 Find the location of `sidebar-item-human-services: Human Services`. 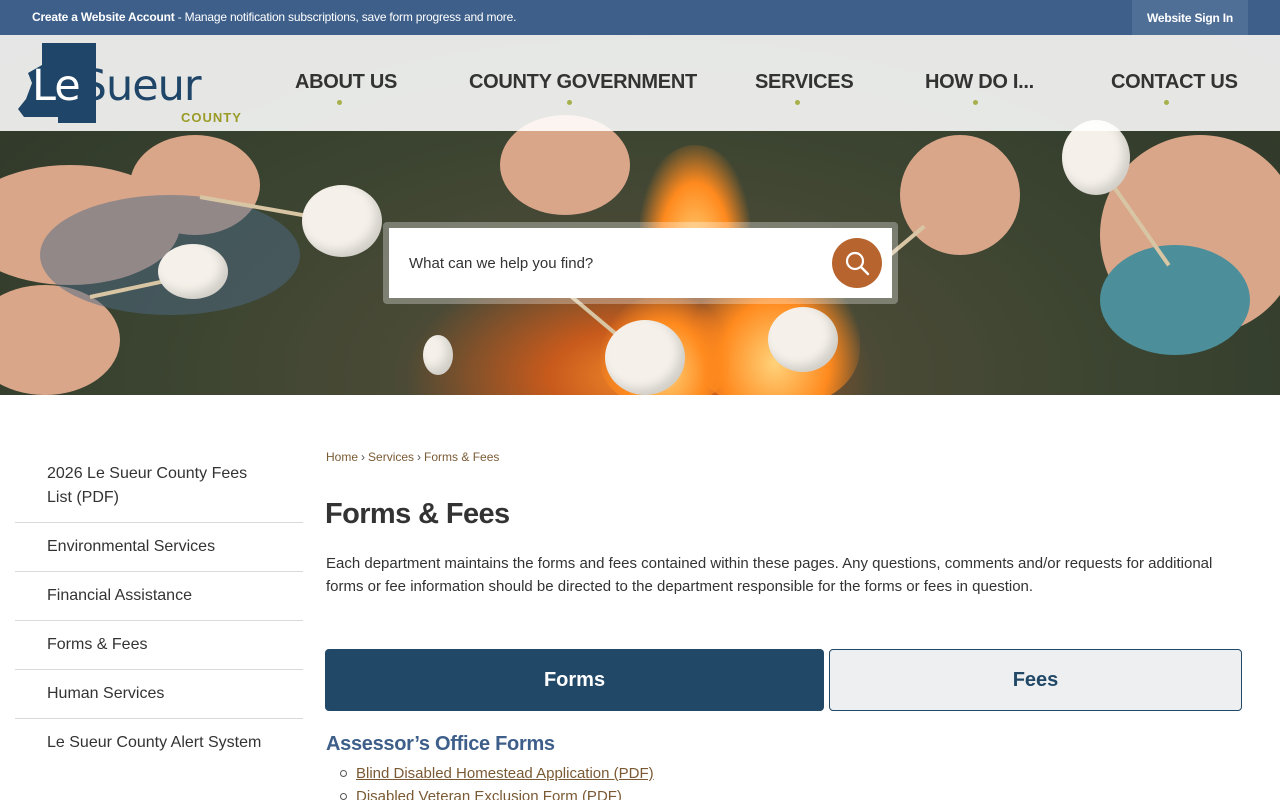

sidebar-item-human-services: Human Services is located at coordinates (159, 694).